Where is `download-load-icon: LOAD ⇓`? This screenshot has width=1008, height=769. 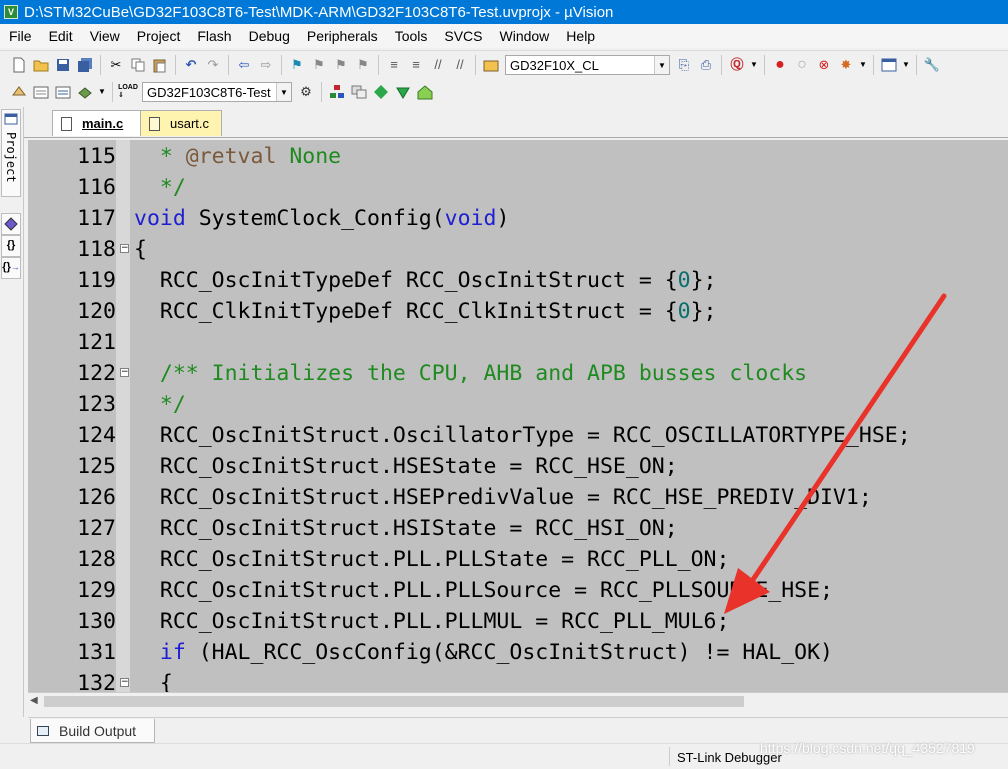 download-load-icon: LOAD ⇓ is located at coordinates (128, 92).